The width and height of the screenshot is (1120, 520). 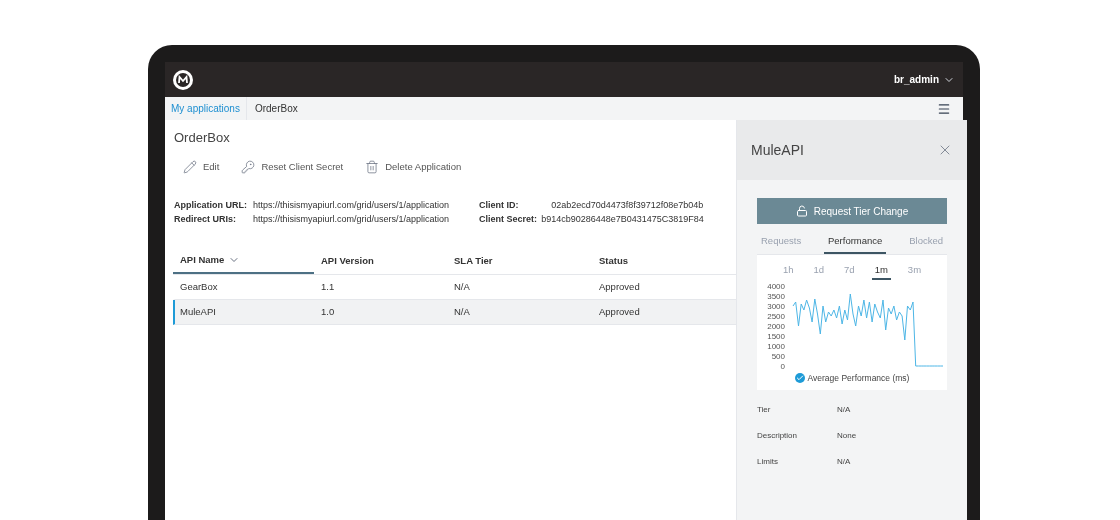 I want to click on detail-label: Client ID:, so click(x=499, y=205).